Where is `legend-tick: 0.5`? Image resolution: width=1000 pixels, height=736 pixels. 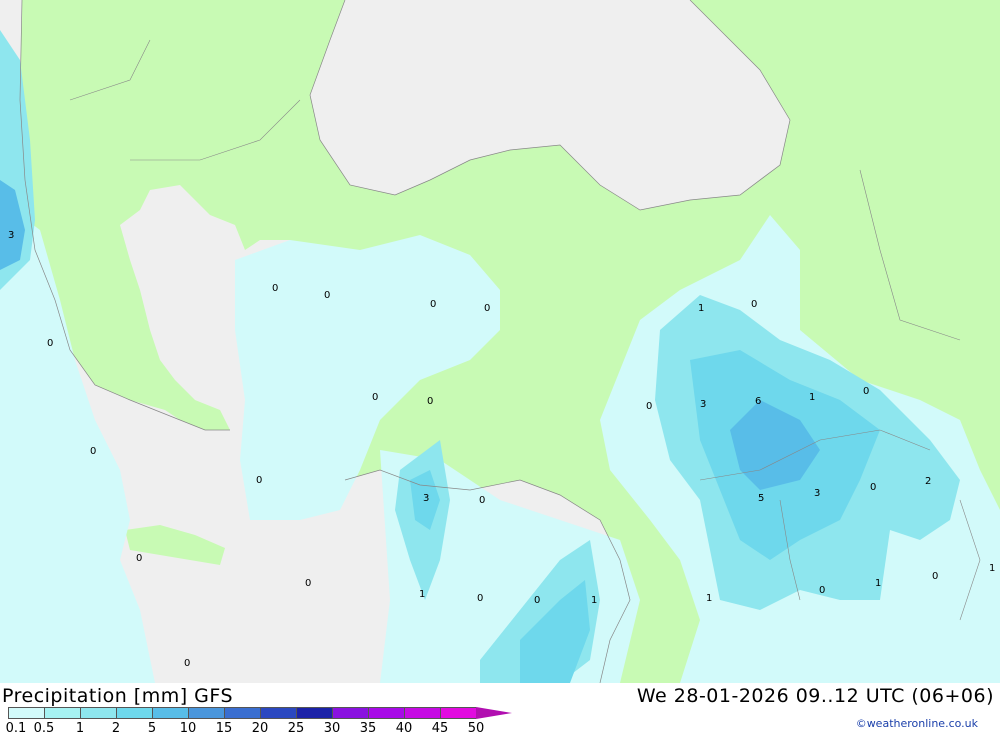 legend-tick: 0.5 is located at coordinates (44, 728).